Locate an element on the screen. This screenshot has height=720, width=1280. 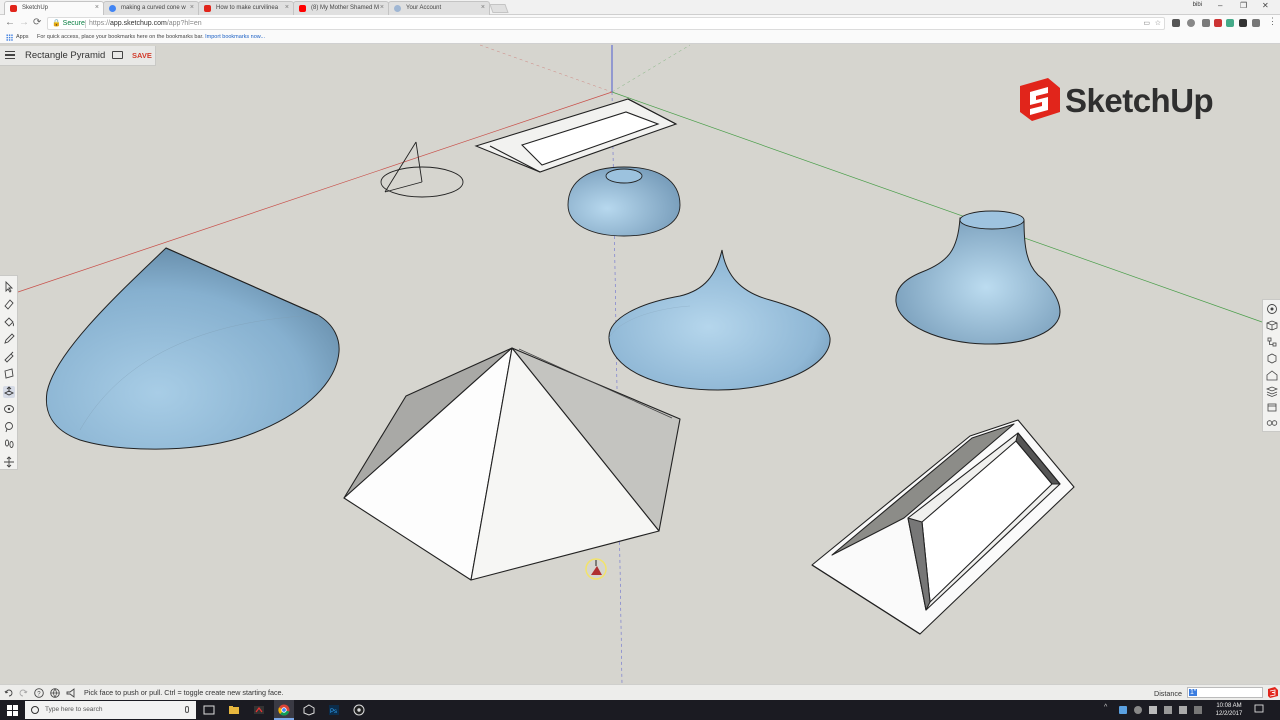
clock-time: 10:08 AM is located at coordinates (1229, 706).